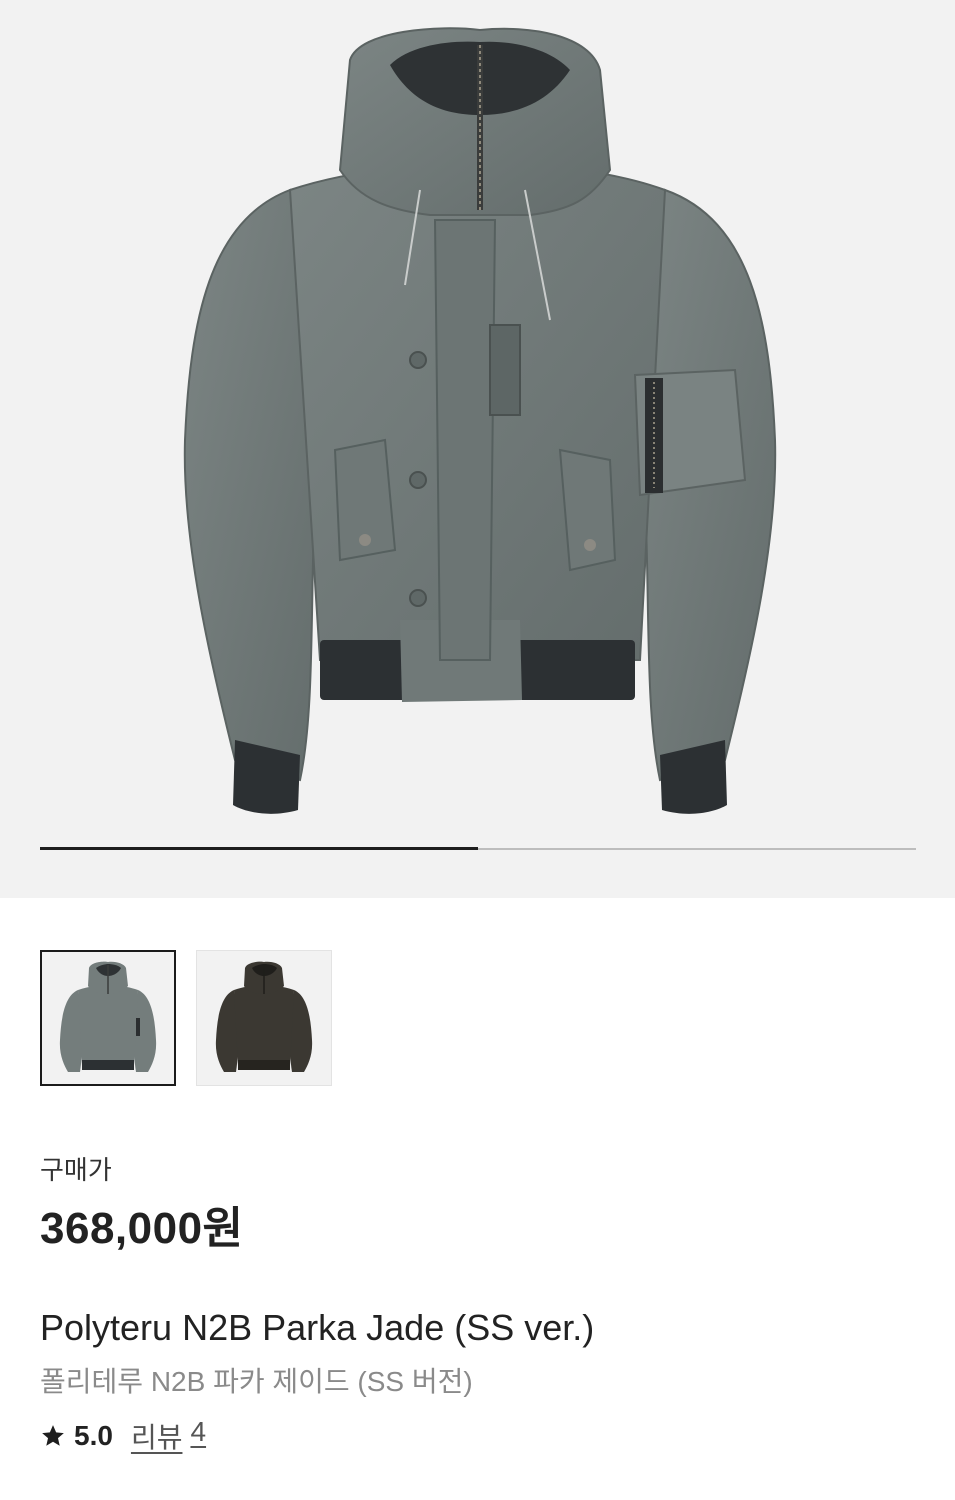 This screenshot has width=955, height=1500. I want to click on review-link: 리뷰 4, so click(168, 1436).